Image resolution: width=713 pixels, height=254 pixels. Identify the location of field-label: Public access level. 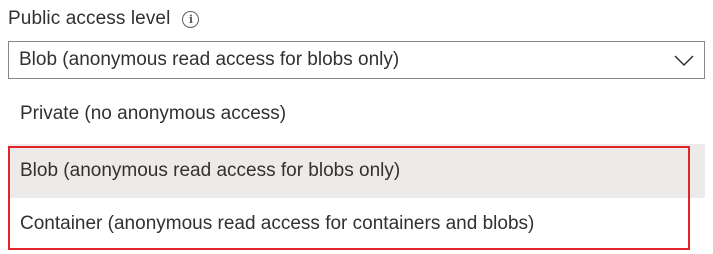
(89, 18).